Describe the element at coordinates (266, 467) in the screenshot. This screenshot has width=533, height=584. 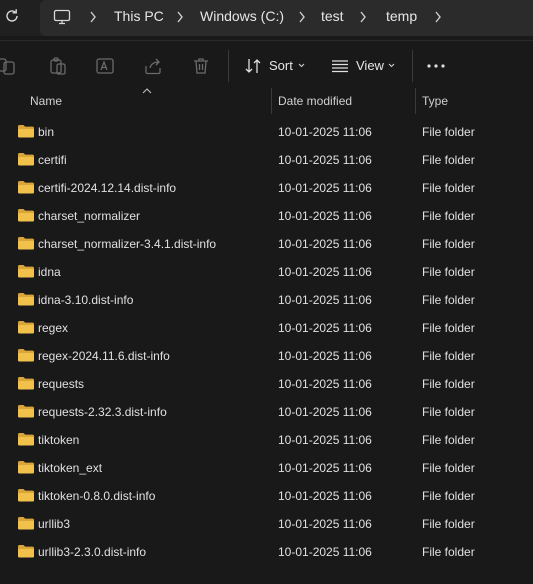
I see `file-row: tiktoken_ext 10-01-2025 11:06 File folder` at that location.